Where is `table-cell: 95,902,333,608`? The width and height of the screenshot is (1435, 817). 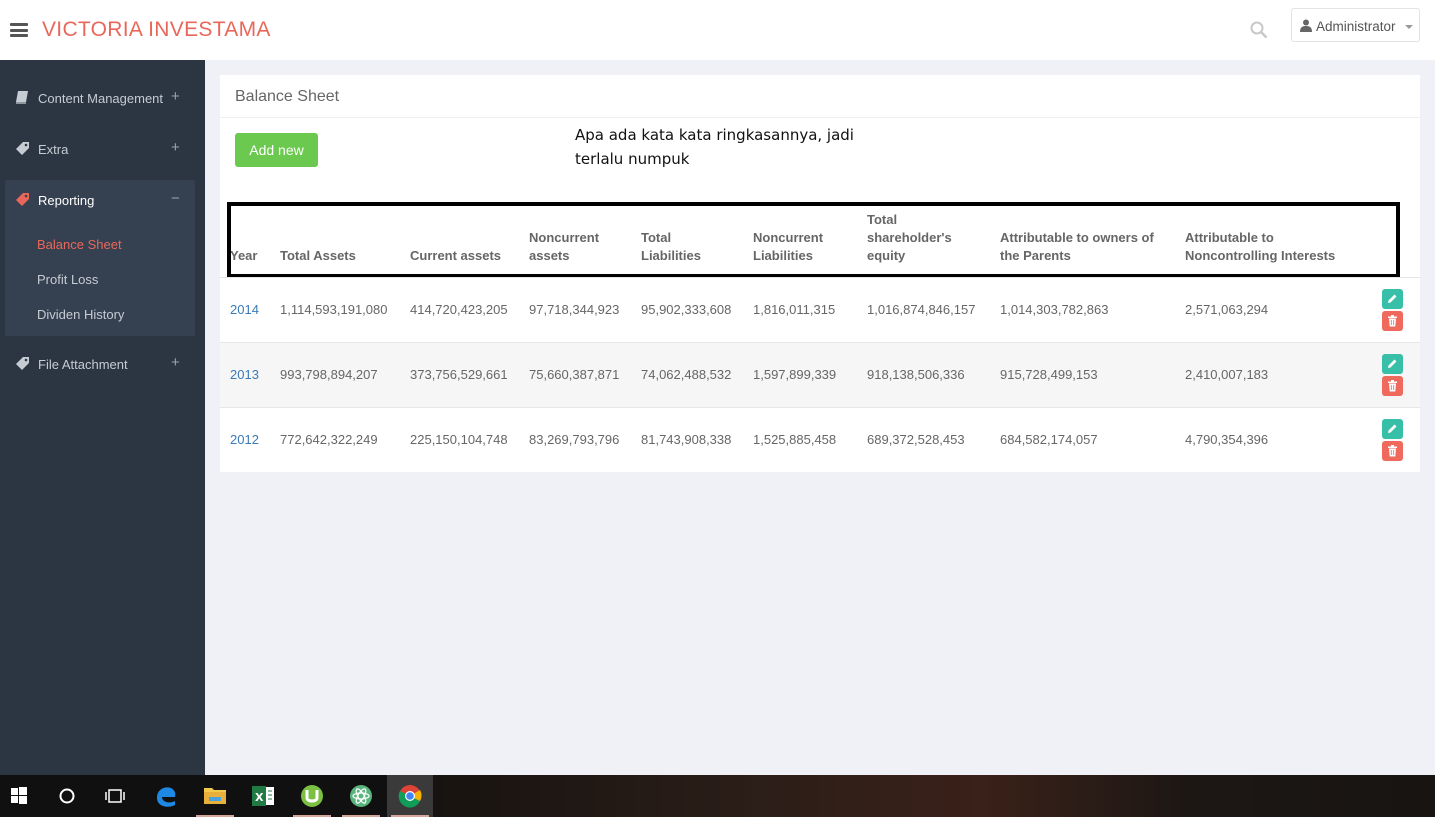 table-cell: 95,902,333,608 is located at coordinates (686, 309).